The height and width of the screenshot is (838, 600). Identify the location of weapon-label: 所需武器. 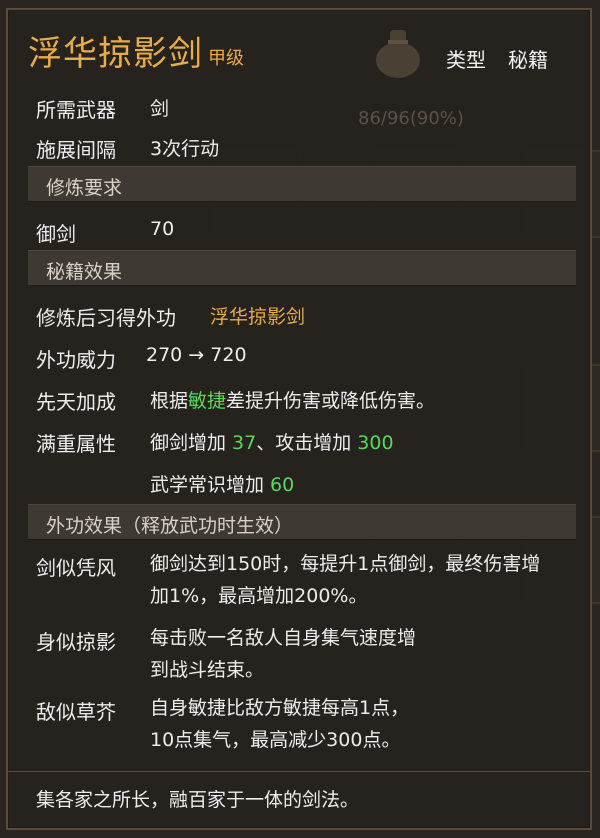
(76, 110).